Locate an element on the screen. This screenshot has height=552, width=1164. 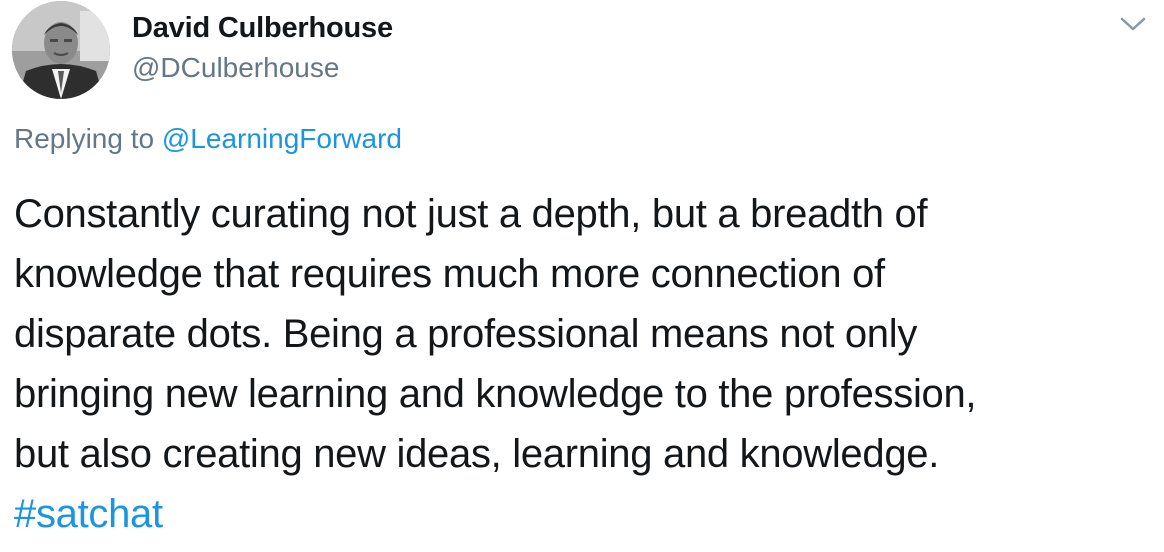
replying-to-label: Replying to is located at coordinates (84, 138).